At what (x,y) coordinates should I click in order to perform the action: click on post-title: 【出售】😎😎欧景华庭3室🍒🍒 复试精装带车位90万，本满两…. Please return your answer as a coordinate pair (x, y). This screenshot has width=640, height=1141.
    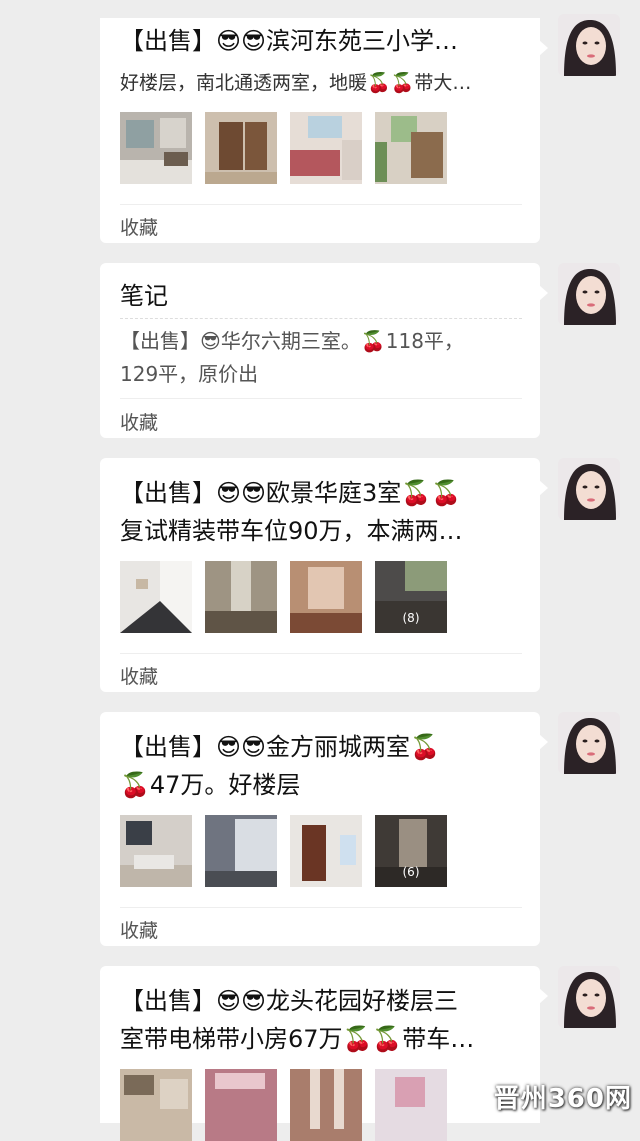
    Looking at the image, I should click on (320, 512).